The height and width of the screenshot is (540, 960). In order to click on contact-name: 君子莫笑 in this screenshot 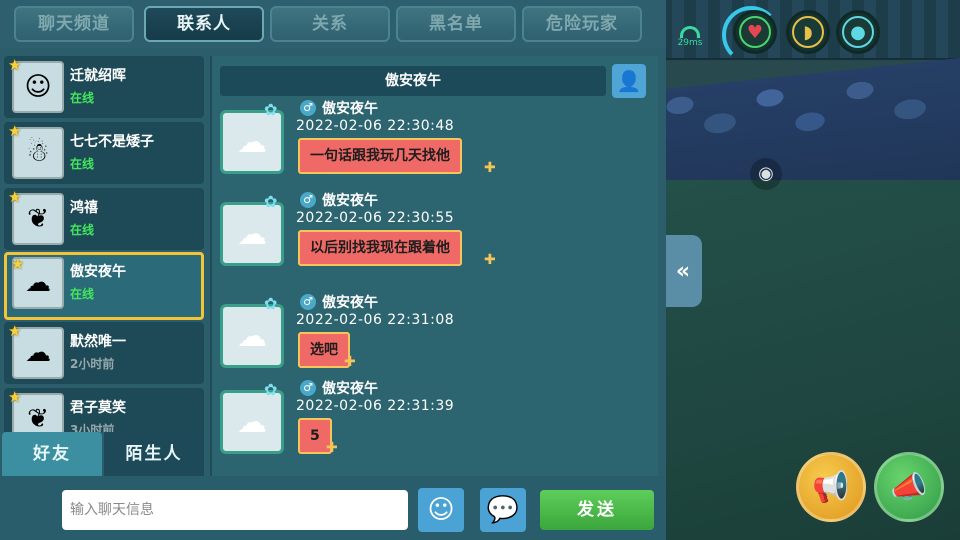, I will do `click(98, 408)`.